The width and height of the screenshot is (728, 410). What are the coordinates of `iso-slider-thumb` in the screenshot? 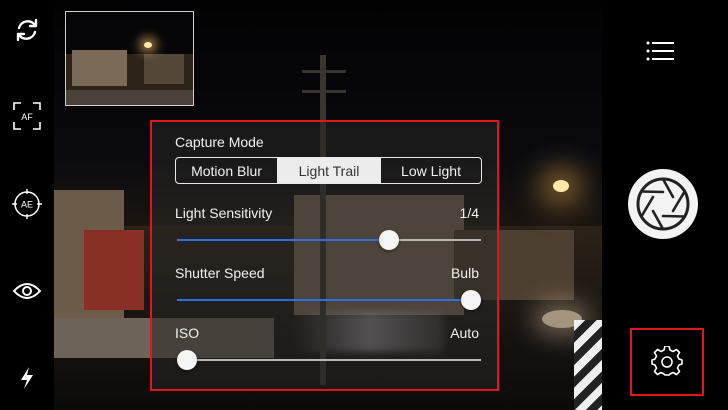 It's located at (187, 360).